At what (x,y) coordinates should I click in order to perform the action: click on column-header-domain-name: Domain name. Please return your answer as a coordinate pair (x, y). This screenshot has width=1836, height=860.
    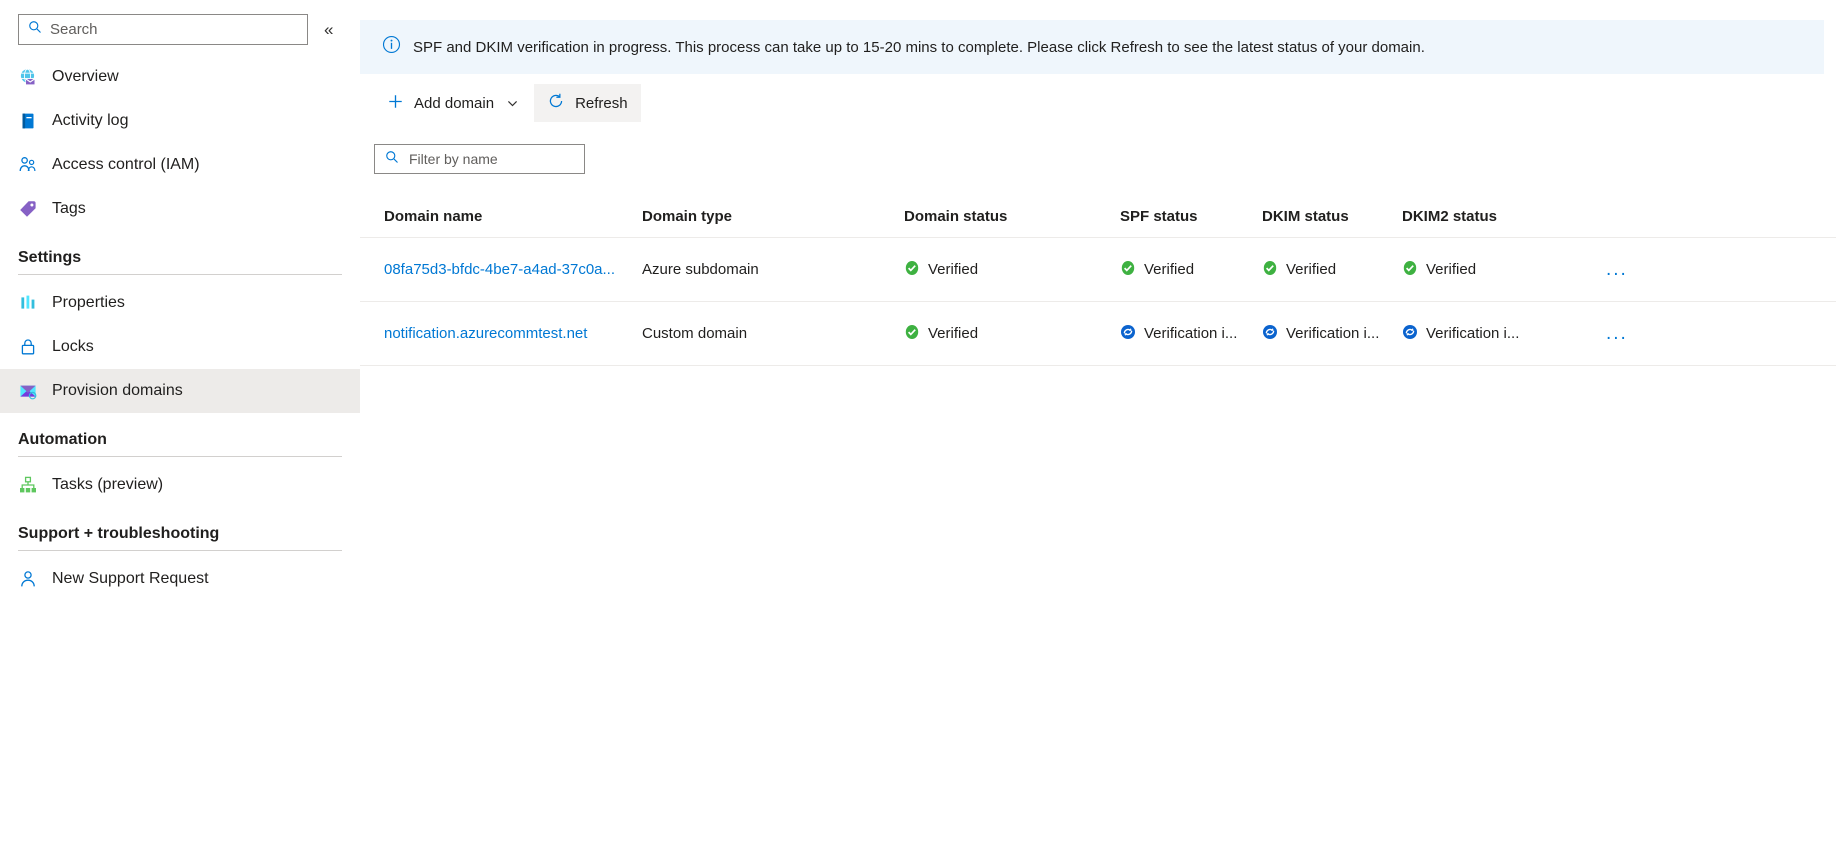
    Looking at the image, I should click on (503, 216).